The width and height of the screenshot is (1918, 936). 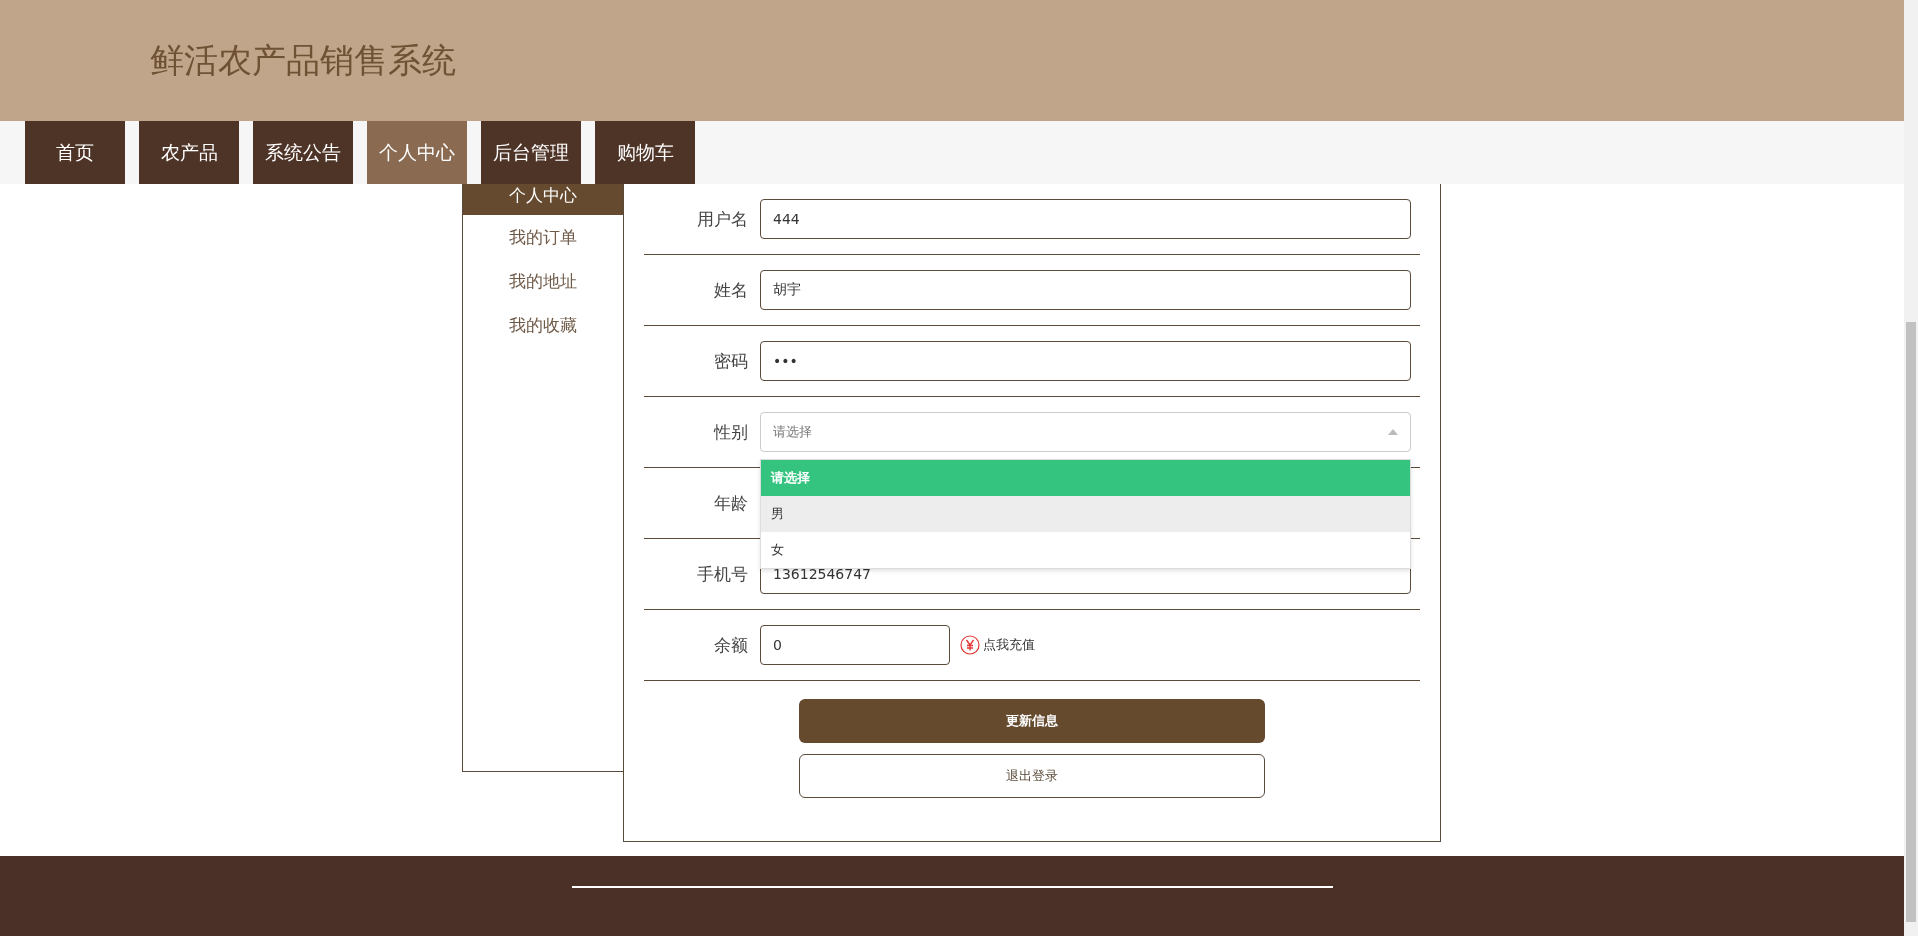 What do you see at coordinates (970, 645) in the screenshot?
I see `yen-icon` at bounding box center [970, 645].